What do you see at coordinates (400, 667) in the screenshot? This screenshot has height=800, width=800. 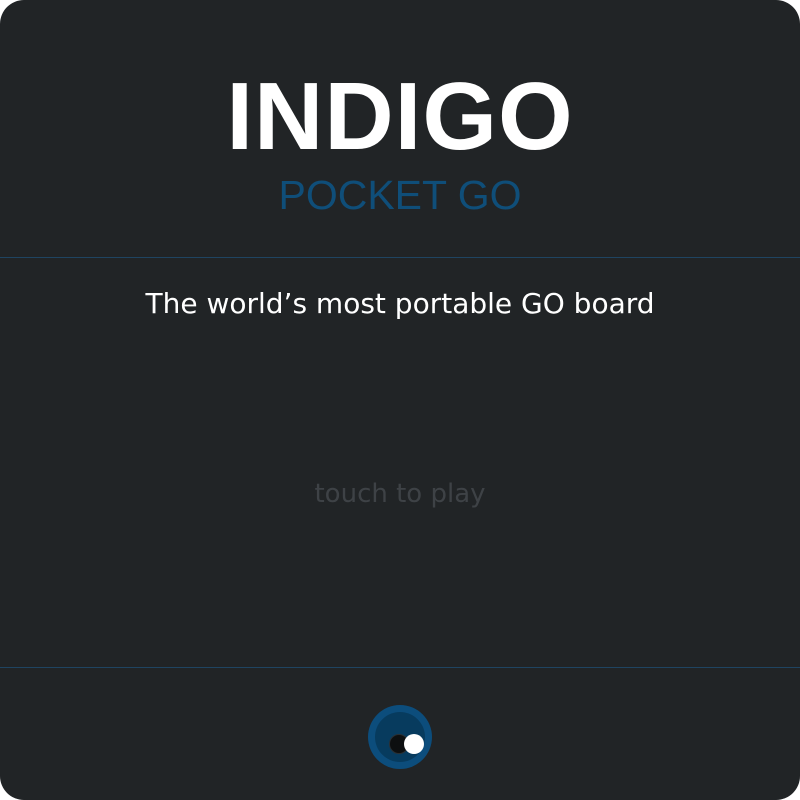 I see `bottom-divider` at bounding box center [400, 667].